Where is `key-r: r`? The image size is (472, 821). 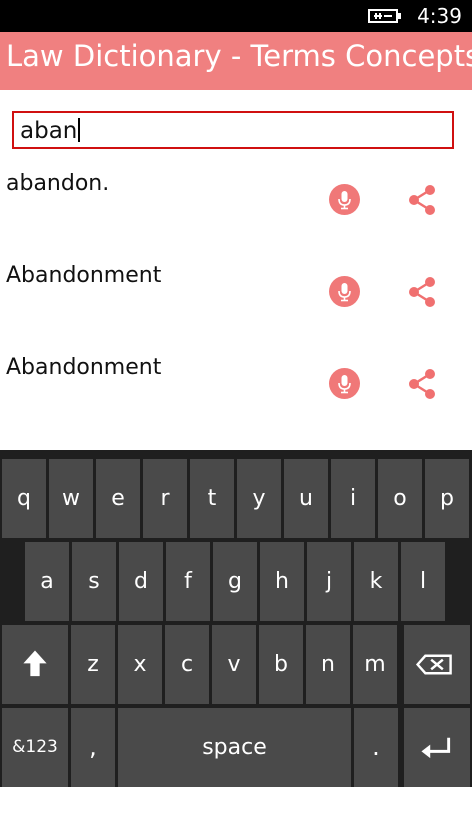 key-r: r is located at coordinates (165, 498).